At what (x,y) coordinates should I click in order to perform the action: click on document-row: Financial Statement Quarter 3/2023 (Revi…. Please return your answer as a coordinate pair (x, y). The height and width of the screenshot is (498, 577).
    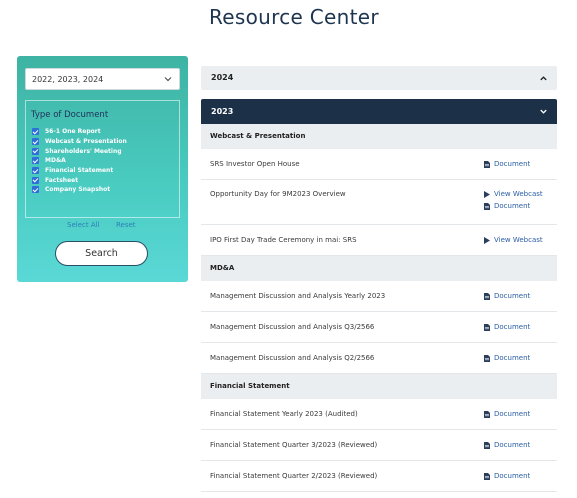
    Looking at the image, I should click on (379, 445).